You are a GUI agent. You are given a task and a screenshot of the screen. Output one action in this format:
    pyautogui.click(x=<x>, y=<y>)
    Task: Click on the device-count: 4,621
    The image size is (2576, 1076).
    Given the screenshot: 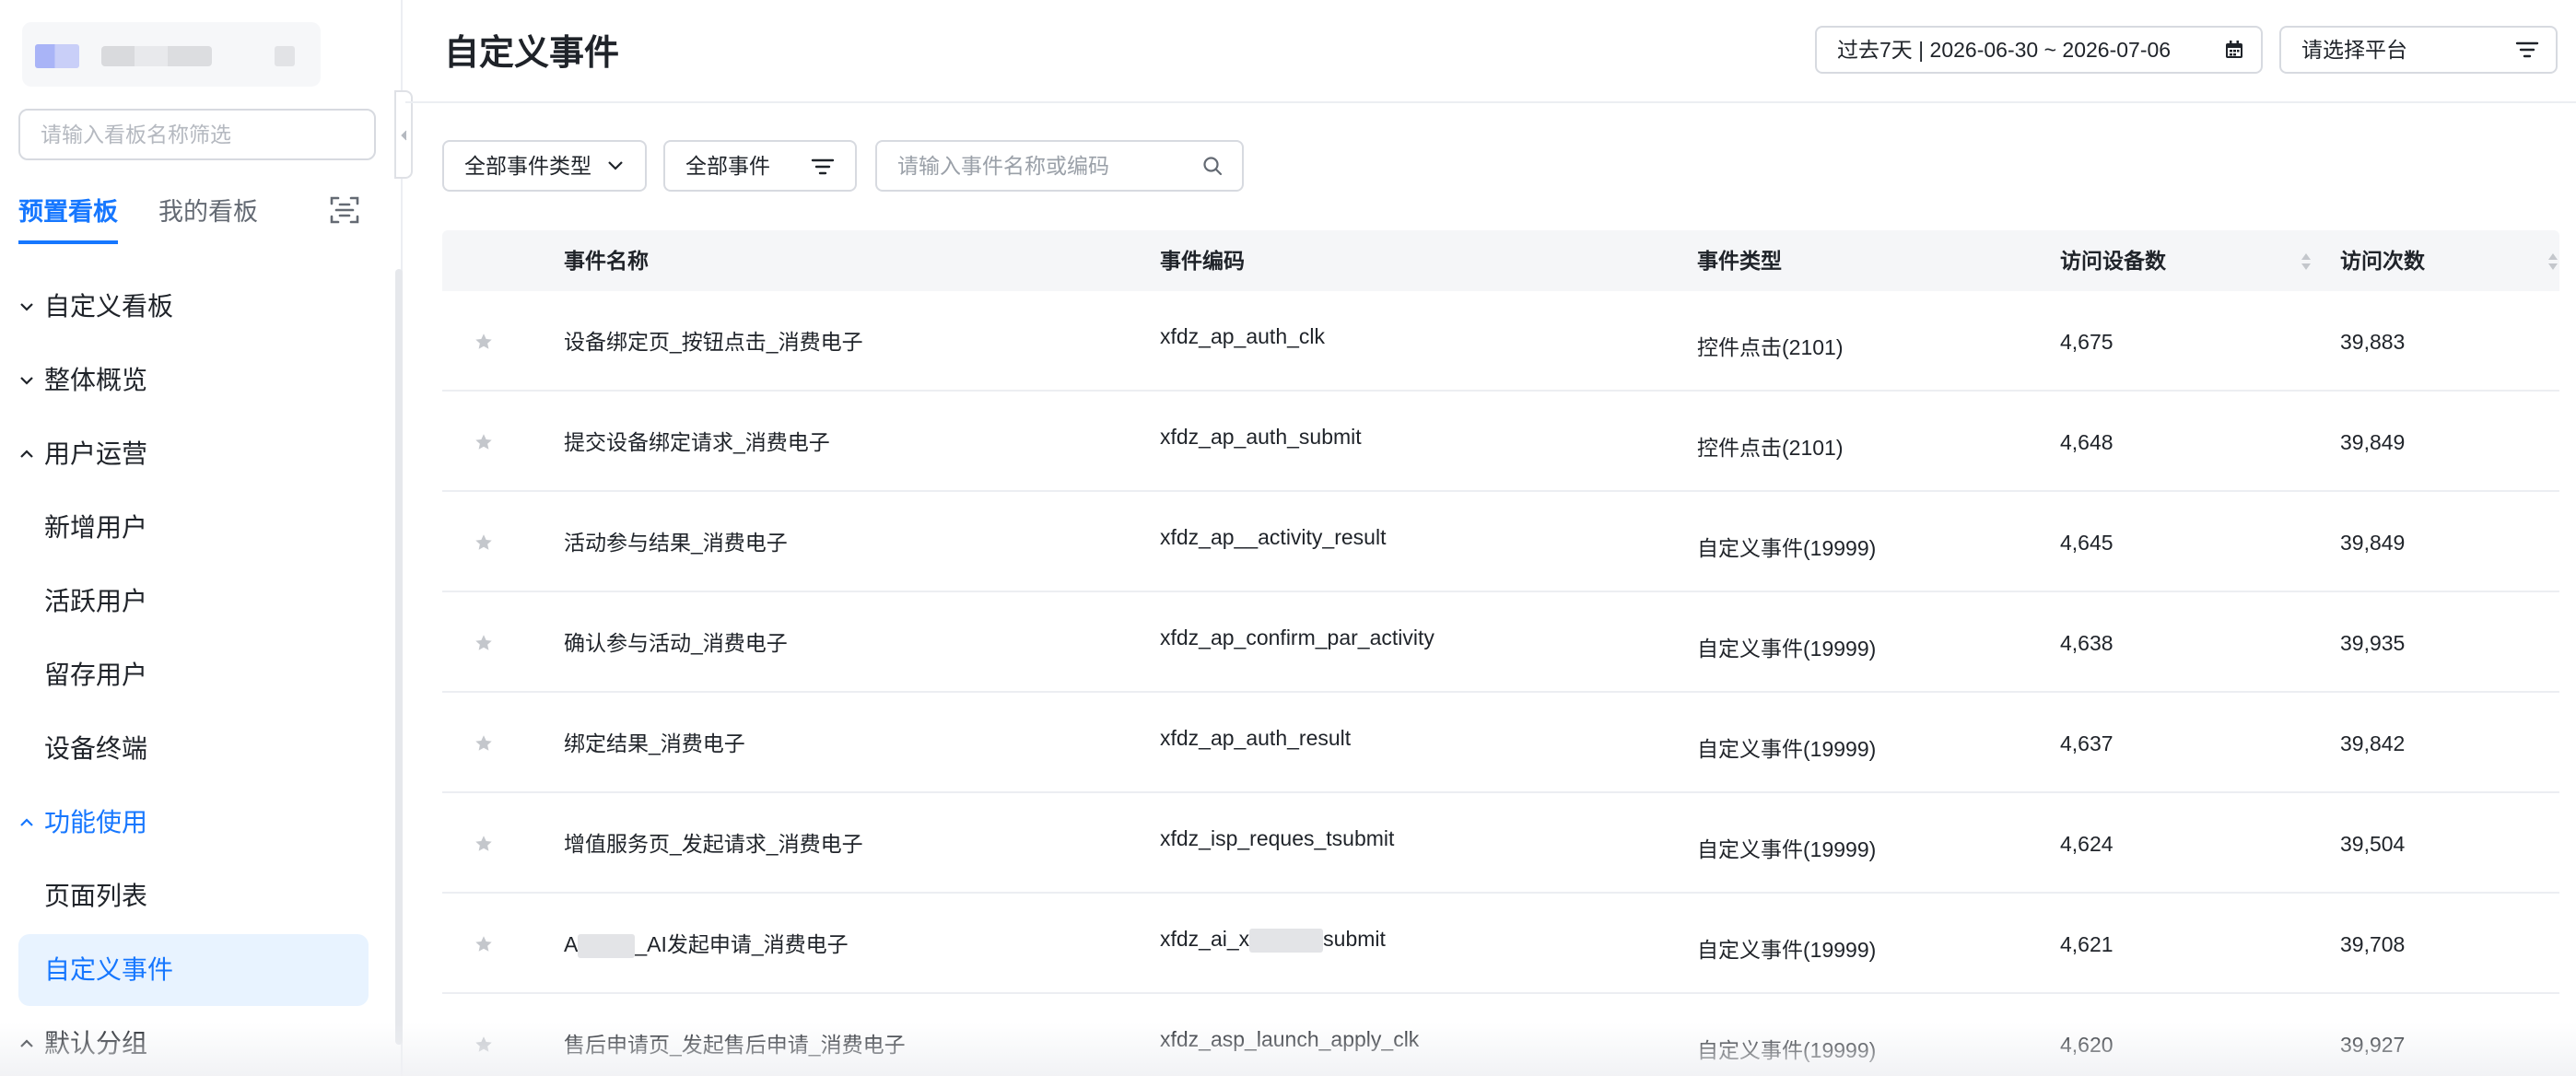 What is the action you would take?
    pyautogui.click(x=2086, y=944)
    